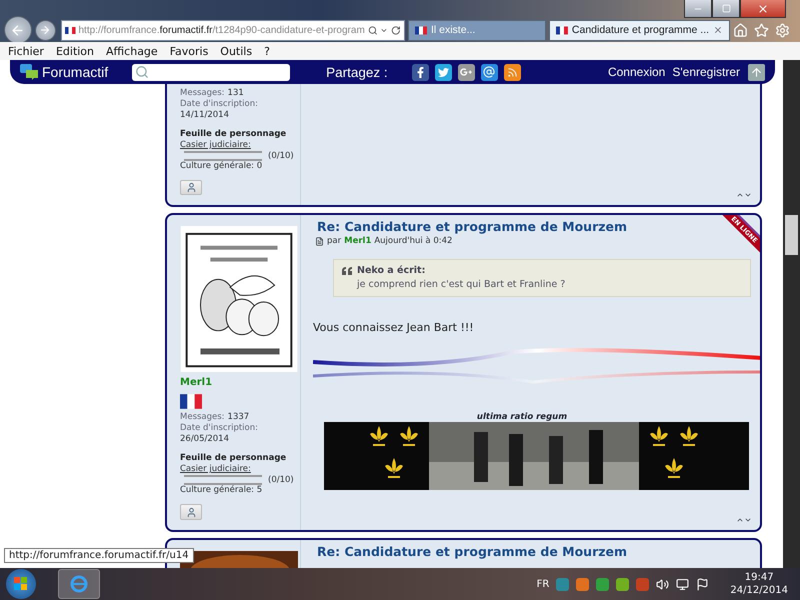 The height and width of the screenshot is (600, 800). What do you see at coordinates (396, 30) in the screenshot?
I see `refresh-icon` at bounding box center [396, 30].